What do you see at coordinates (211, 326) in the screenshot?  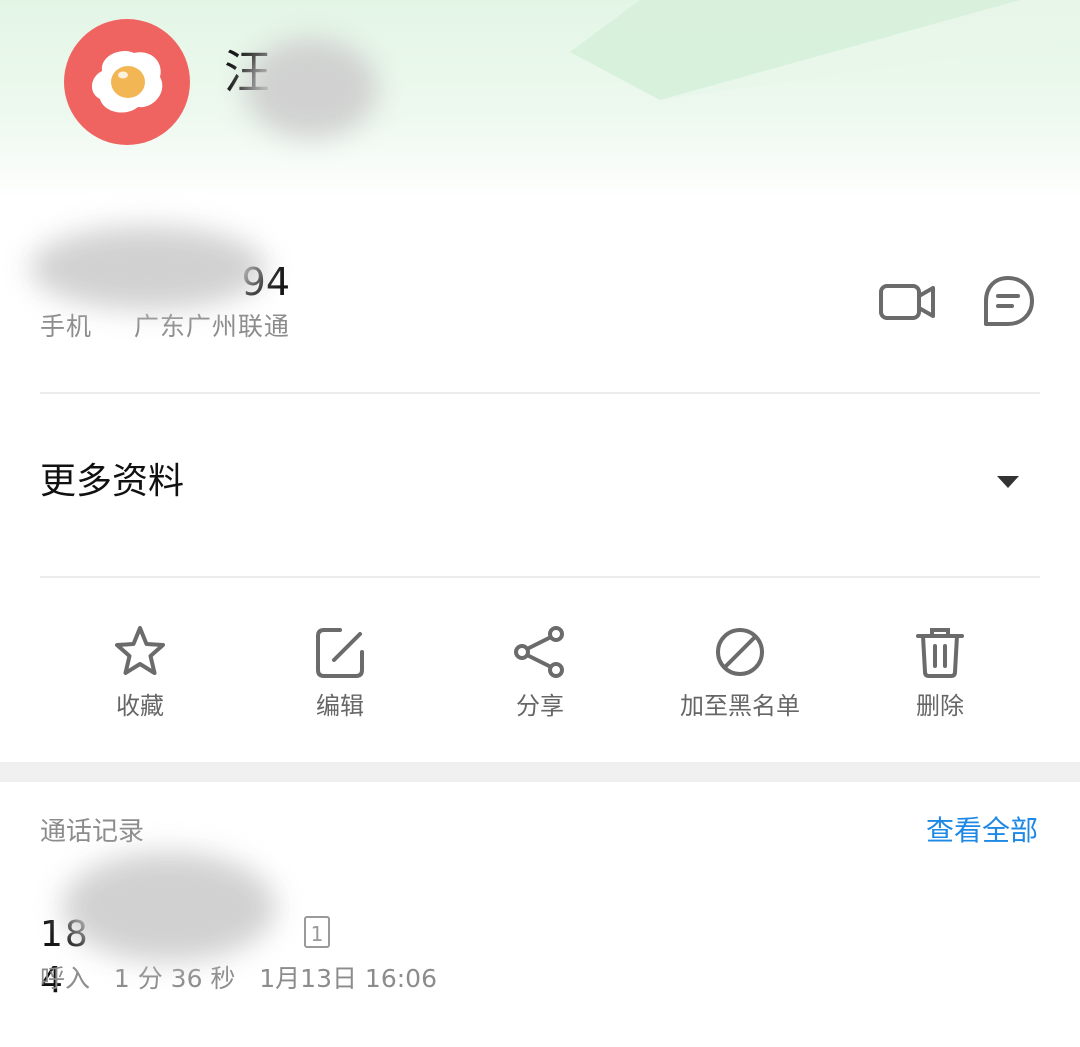 I see `phone-carrier-location: 广东广州联通` at bounding box center [211, 326].